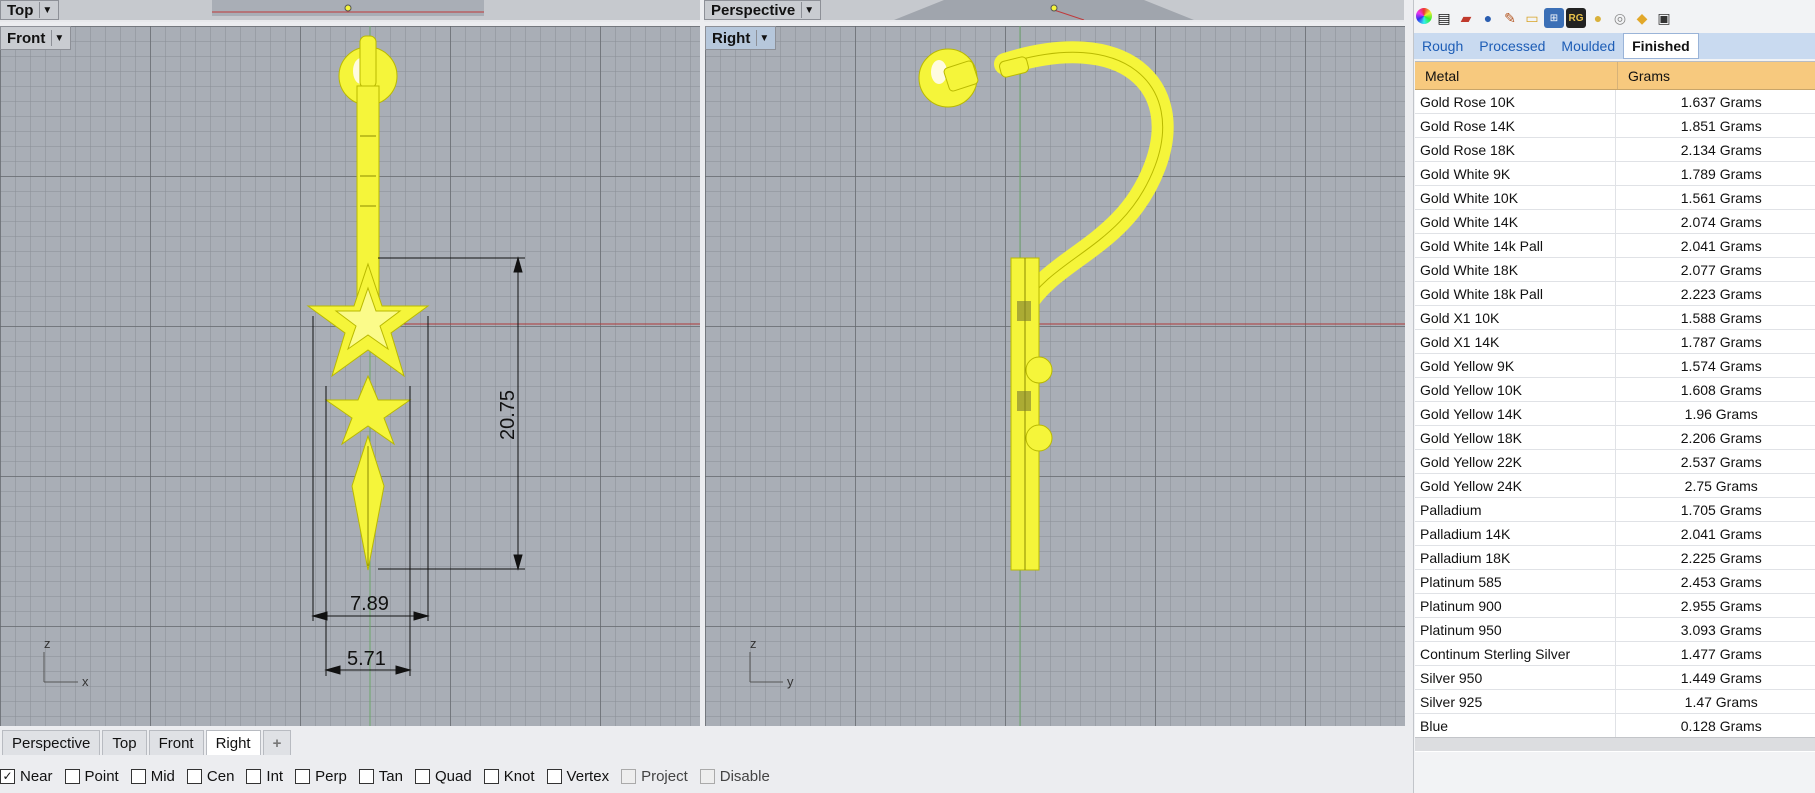  What do you see at coordinates (85, 681) in the screenshot?
I see `axis-x-label: x` at bounding box center [85, 681].